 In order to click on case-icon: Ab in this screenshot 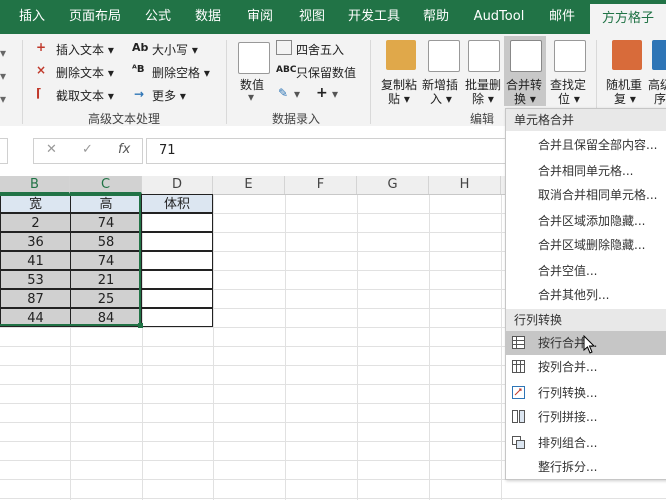, I will do `click(140, 47)`.